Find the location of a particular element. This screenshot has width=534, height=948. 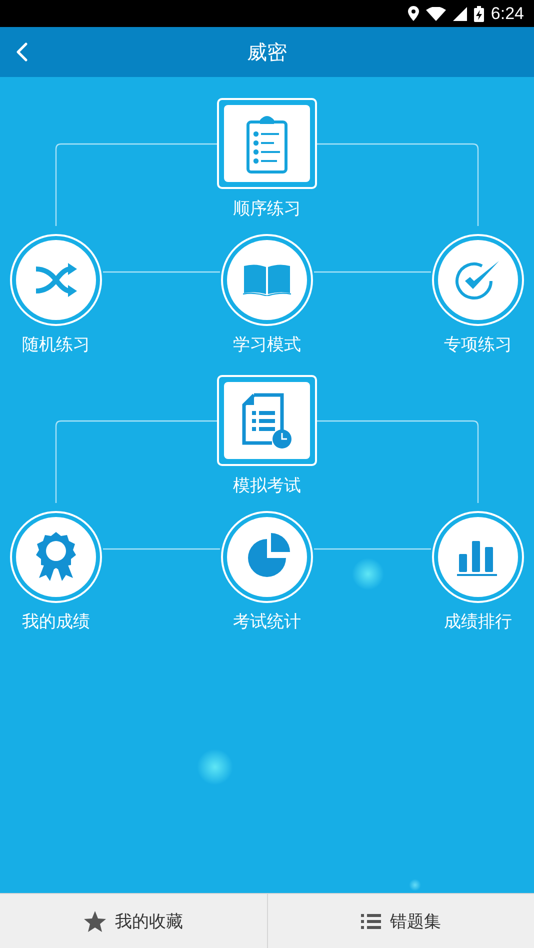

status-time: 6:24 is located at coordinates (507, 14).